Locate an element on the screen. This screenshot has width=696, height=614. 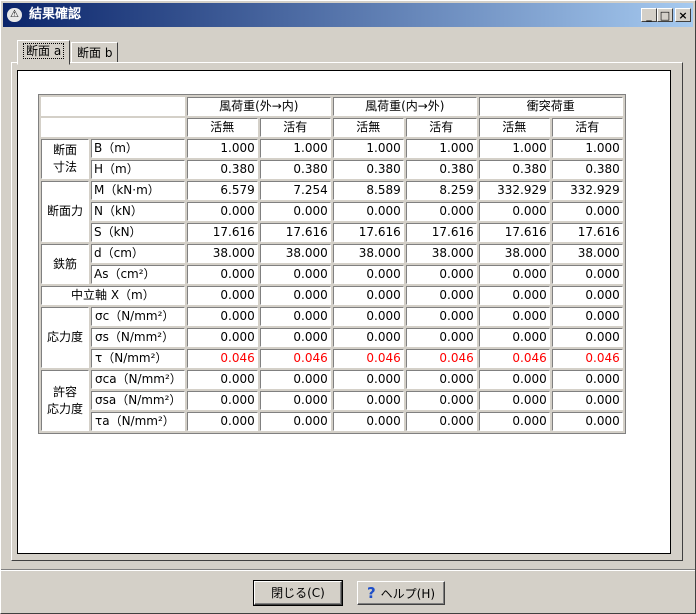
minimize-button: _ is located at coordinates (649, 15).